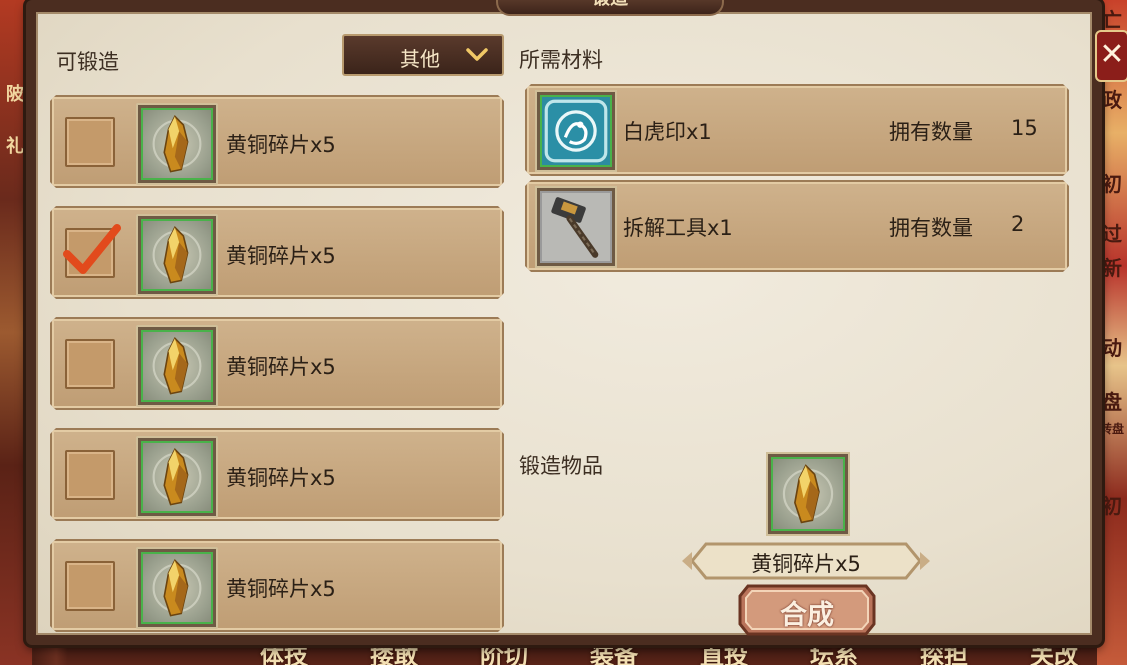  I want to click on right-side-text: 动, so click(1112, 348).